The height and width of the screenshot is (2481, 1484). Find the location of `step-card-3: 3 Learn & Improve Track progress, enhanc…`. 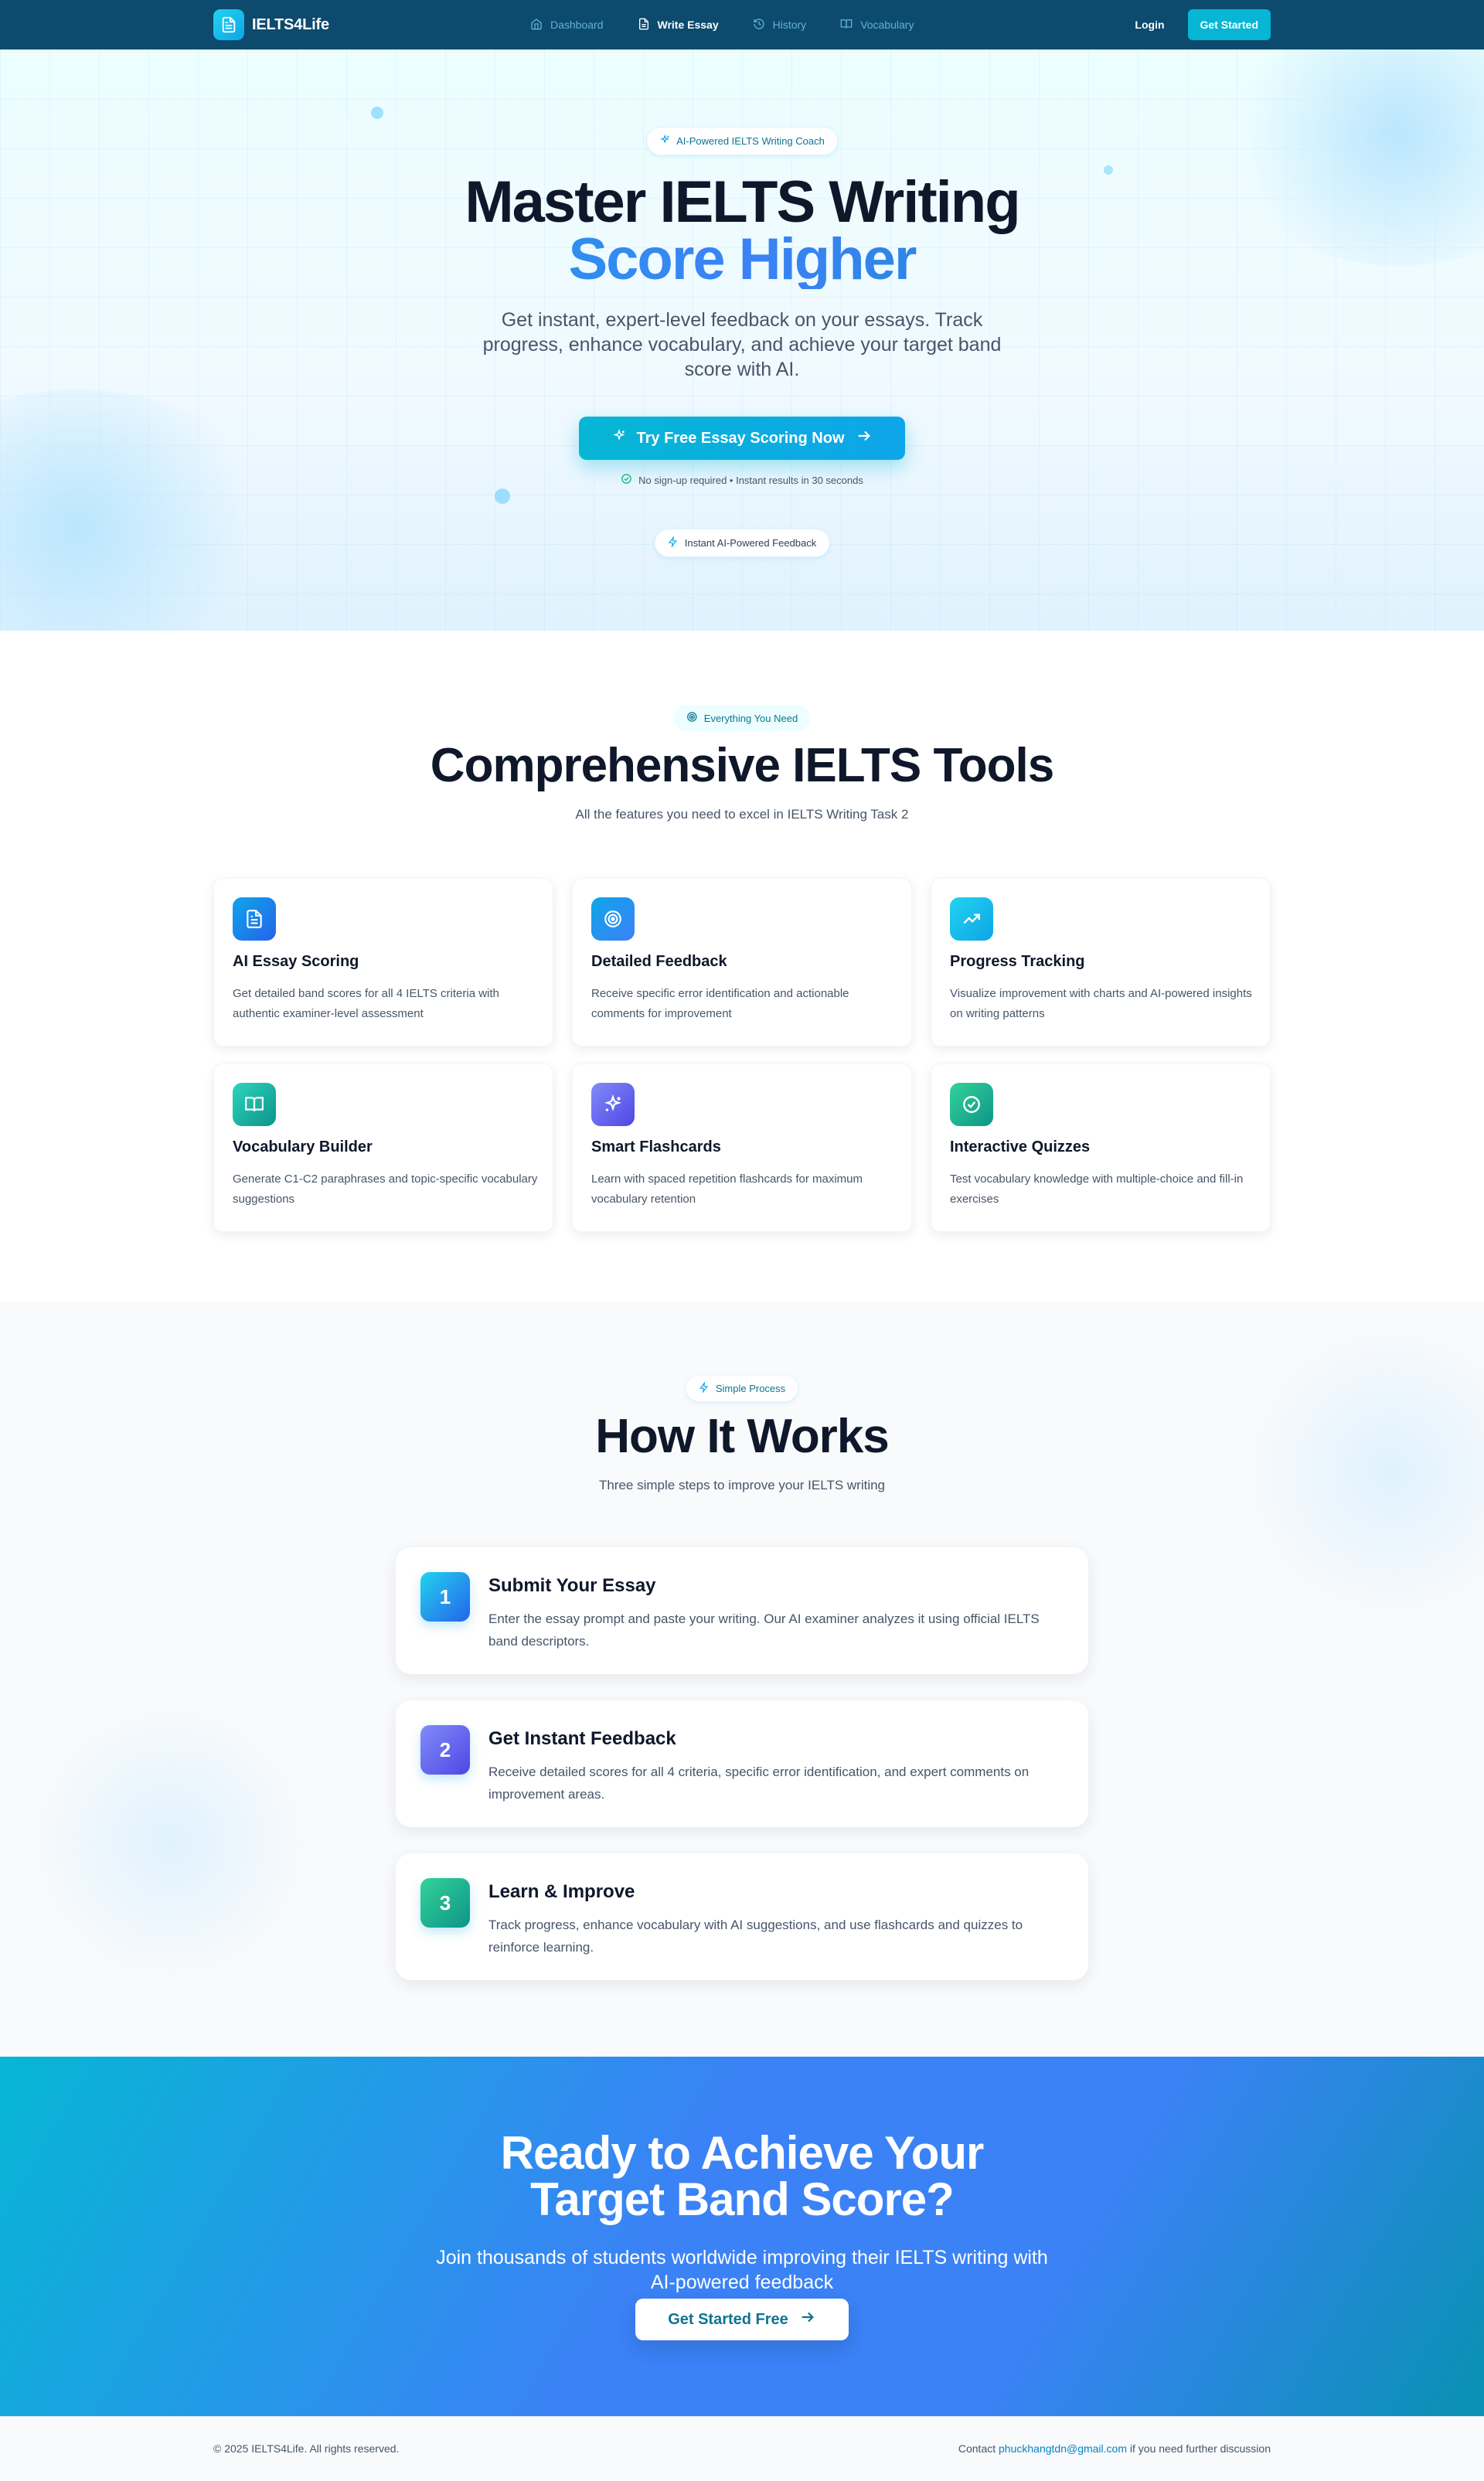

step-card-3: 3 Learn & Improve Track progress, enhanc… is located at coordinates (742, 1917).